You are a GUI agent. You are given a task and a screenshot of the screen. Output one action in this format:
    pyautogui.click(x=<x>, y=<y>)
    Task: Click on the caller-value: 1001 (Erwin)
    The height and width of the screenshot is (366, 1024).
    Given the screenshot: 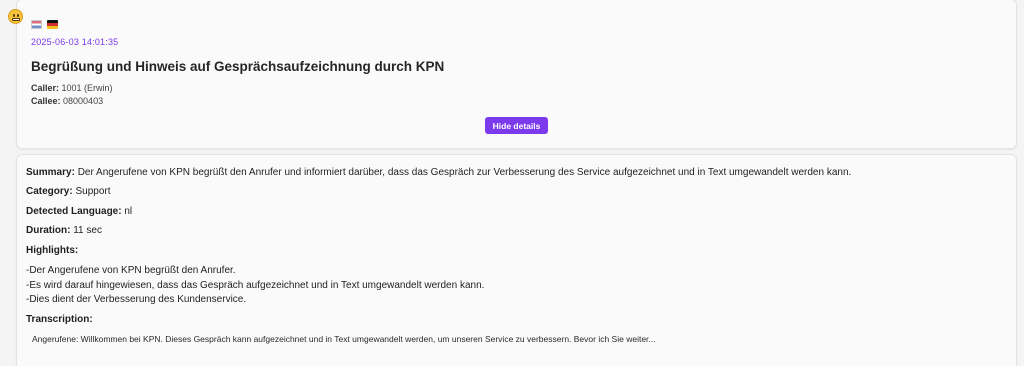 What is the action you would take?
    pyautogui.click(x=87, y=88)
    